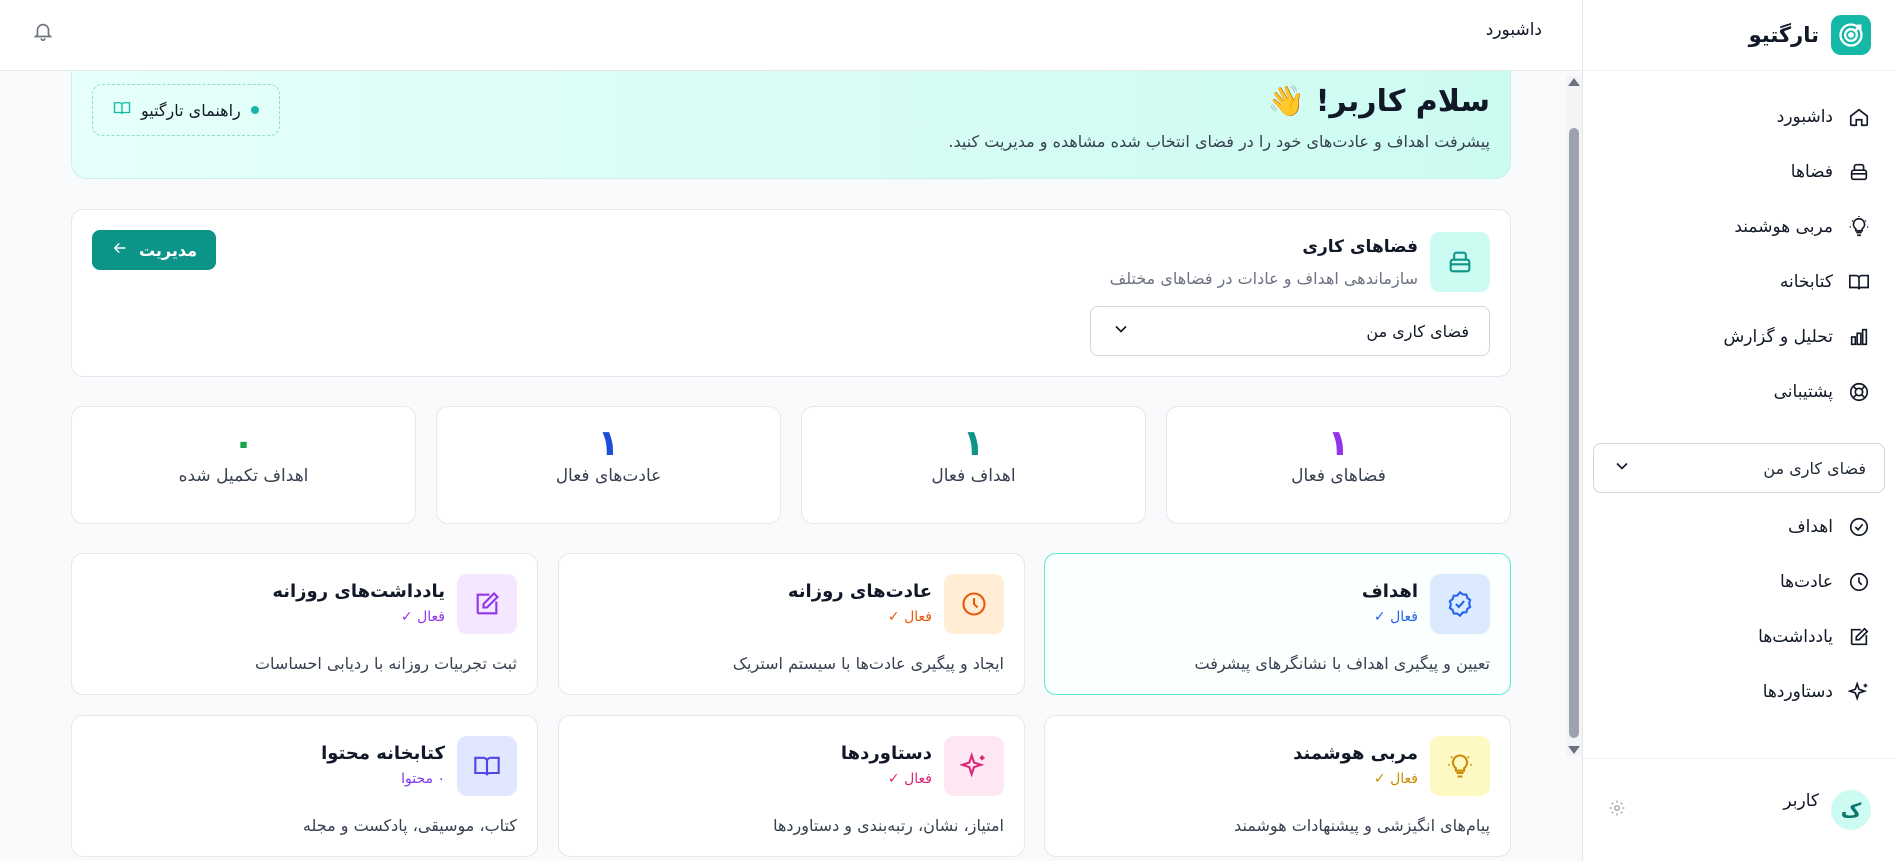  What do you see at coordinates (1851, 35) in the screenshot?
I see `target-logo-icon` at bounding box center [1851, 35].